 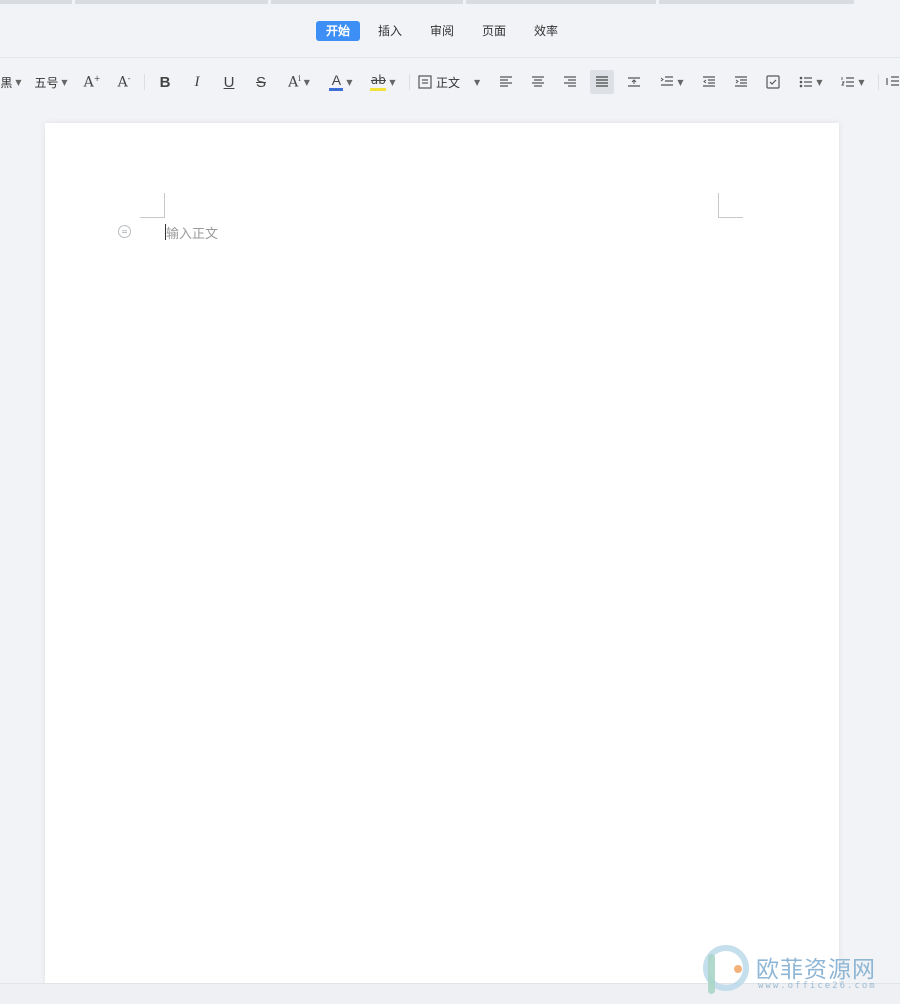 I want to click on increase-indent-button, so click(x=741, y=82).